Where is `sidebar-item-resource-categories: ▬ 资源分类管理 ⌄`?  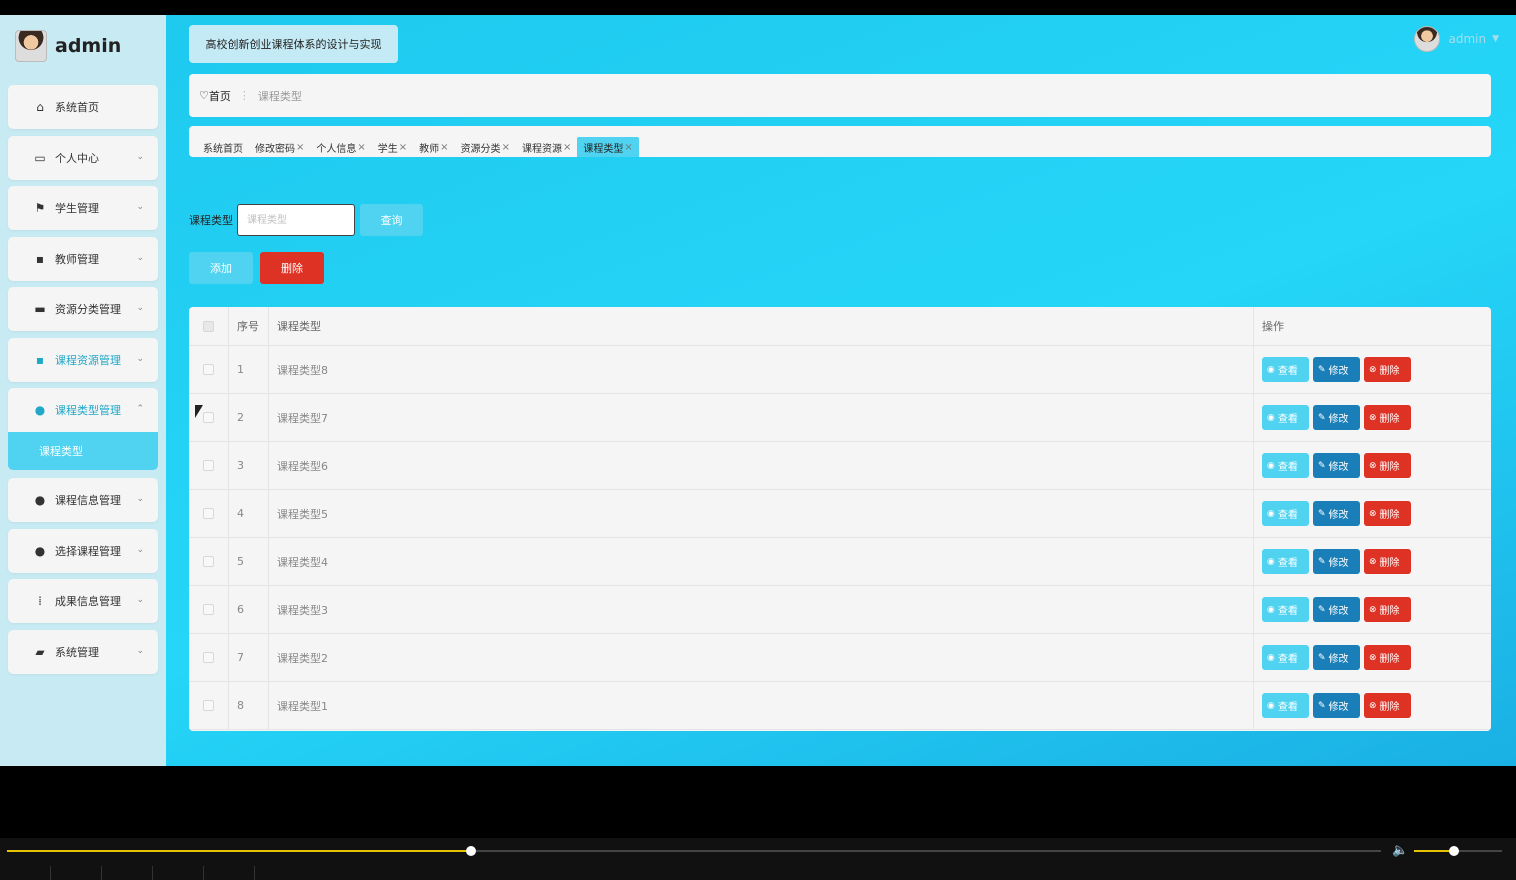
sidebar-item-resource-categories: ▬ 资源分类管理 ⌄ is located at coordinates (83, 309).